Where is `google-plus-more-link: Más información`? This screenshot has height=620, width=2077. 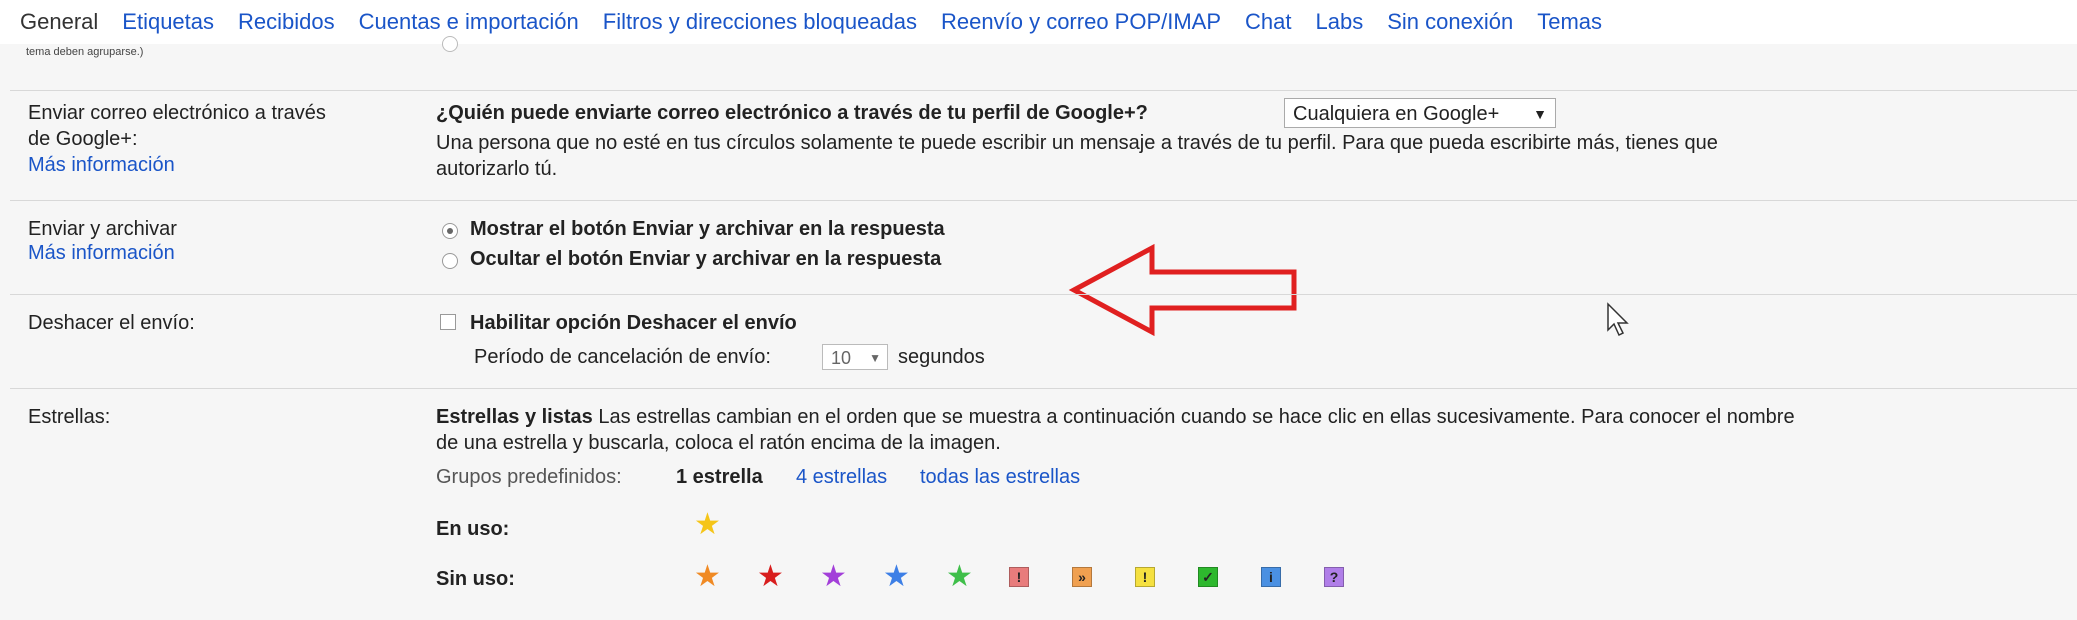 google-plus-more-link: Más información is located at coordinates (101, 165).